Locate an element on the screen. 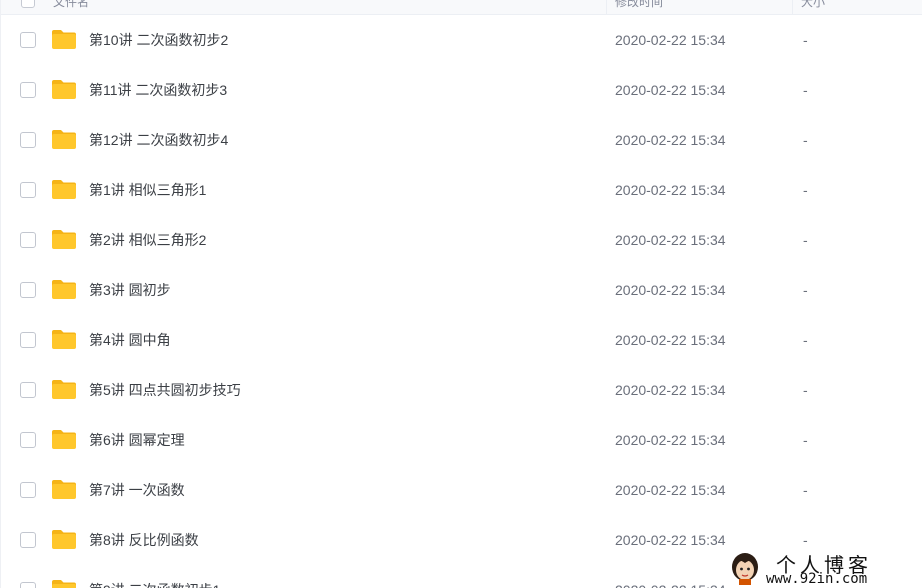 This screenshot has width=922, height=588. file-list-header: 文件名 修改时间 大小 is located at coordinates (461, 7).